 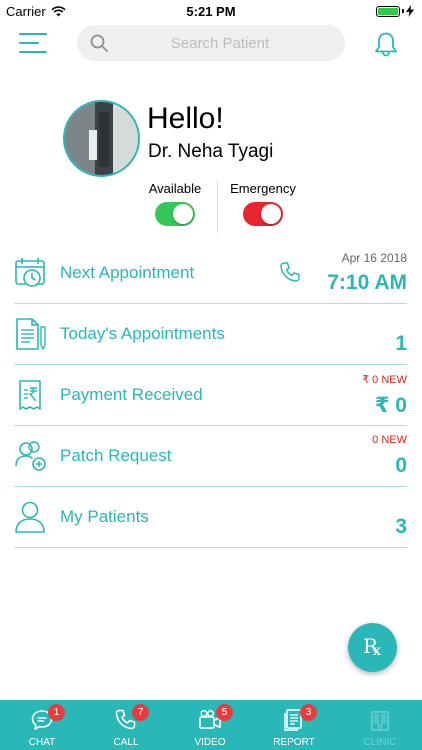 I want to click on row-patch-request: Patch Request 0 NEW 0, so click(x=210, y=456).